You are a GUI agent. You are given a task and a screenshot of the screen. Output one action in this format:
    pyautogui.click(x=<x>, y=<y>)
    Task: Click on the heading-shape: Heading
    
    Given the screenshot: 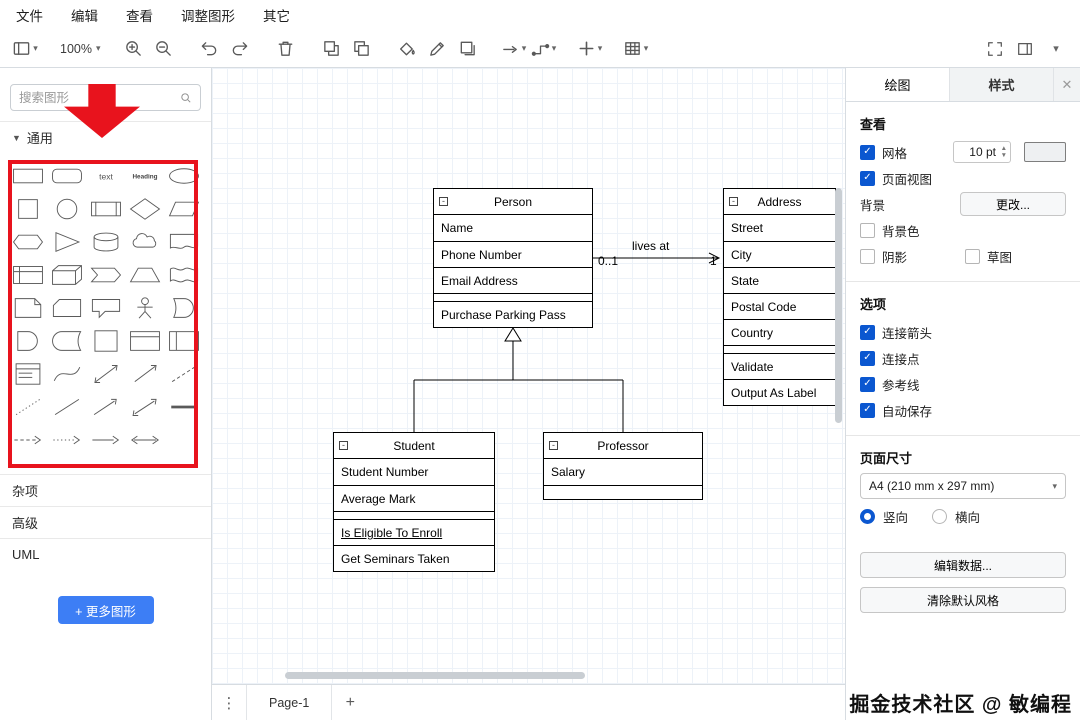 What is the action you would take?
    pyautogui.click(x=144, y=175)
    